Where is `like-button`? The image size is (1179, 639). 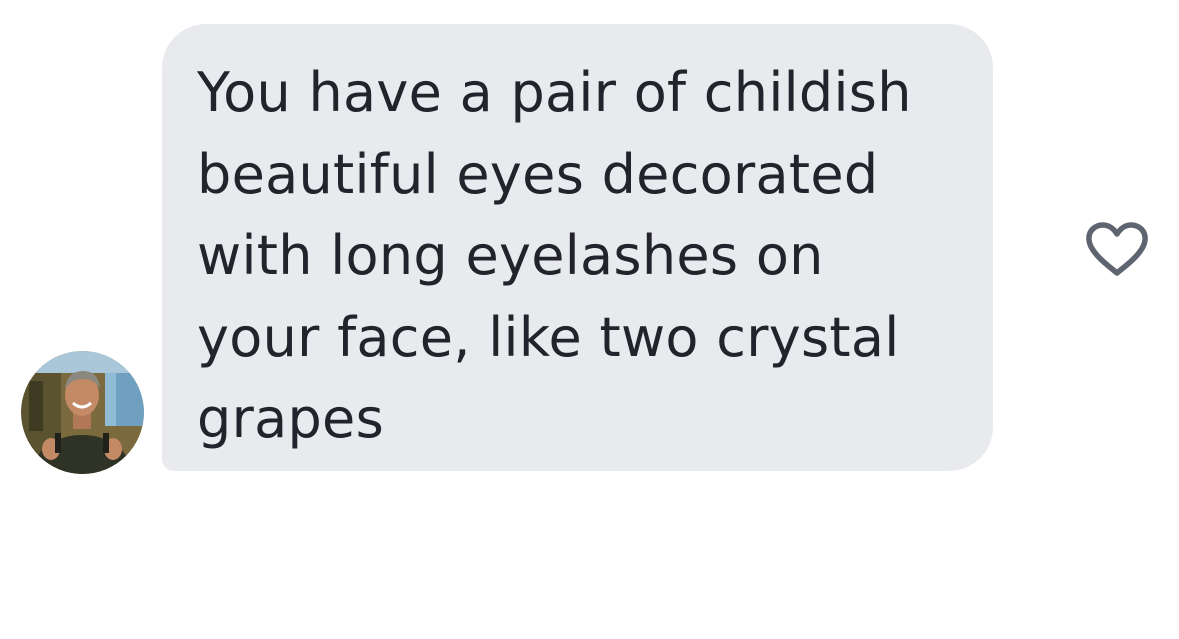
like-button is located at coordinates (1117, 249).